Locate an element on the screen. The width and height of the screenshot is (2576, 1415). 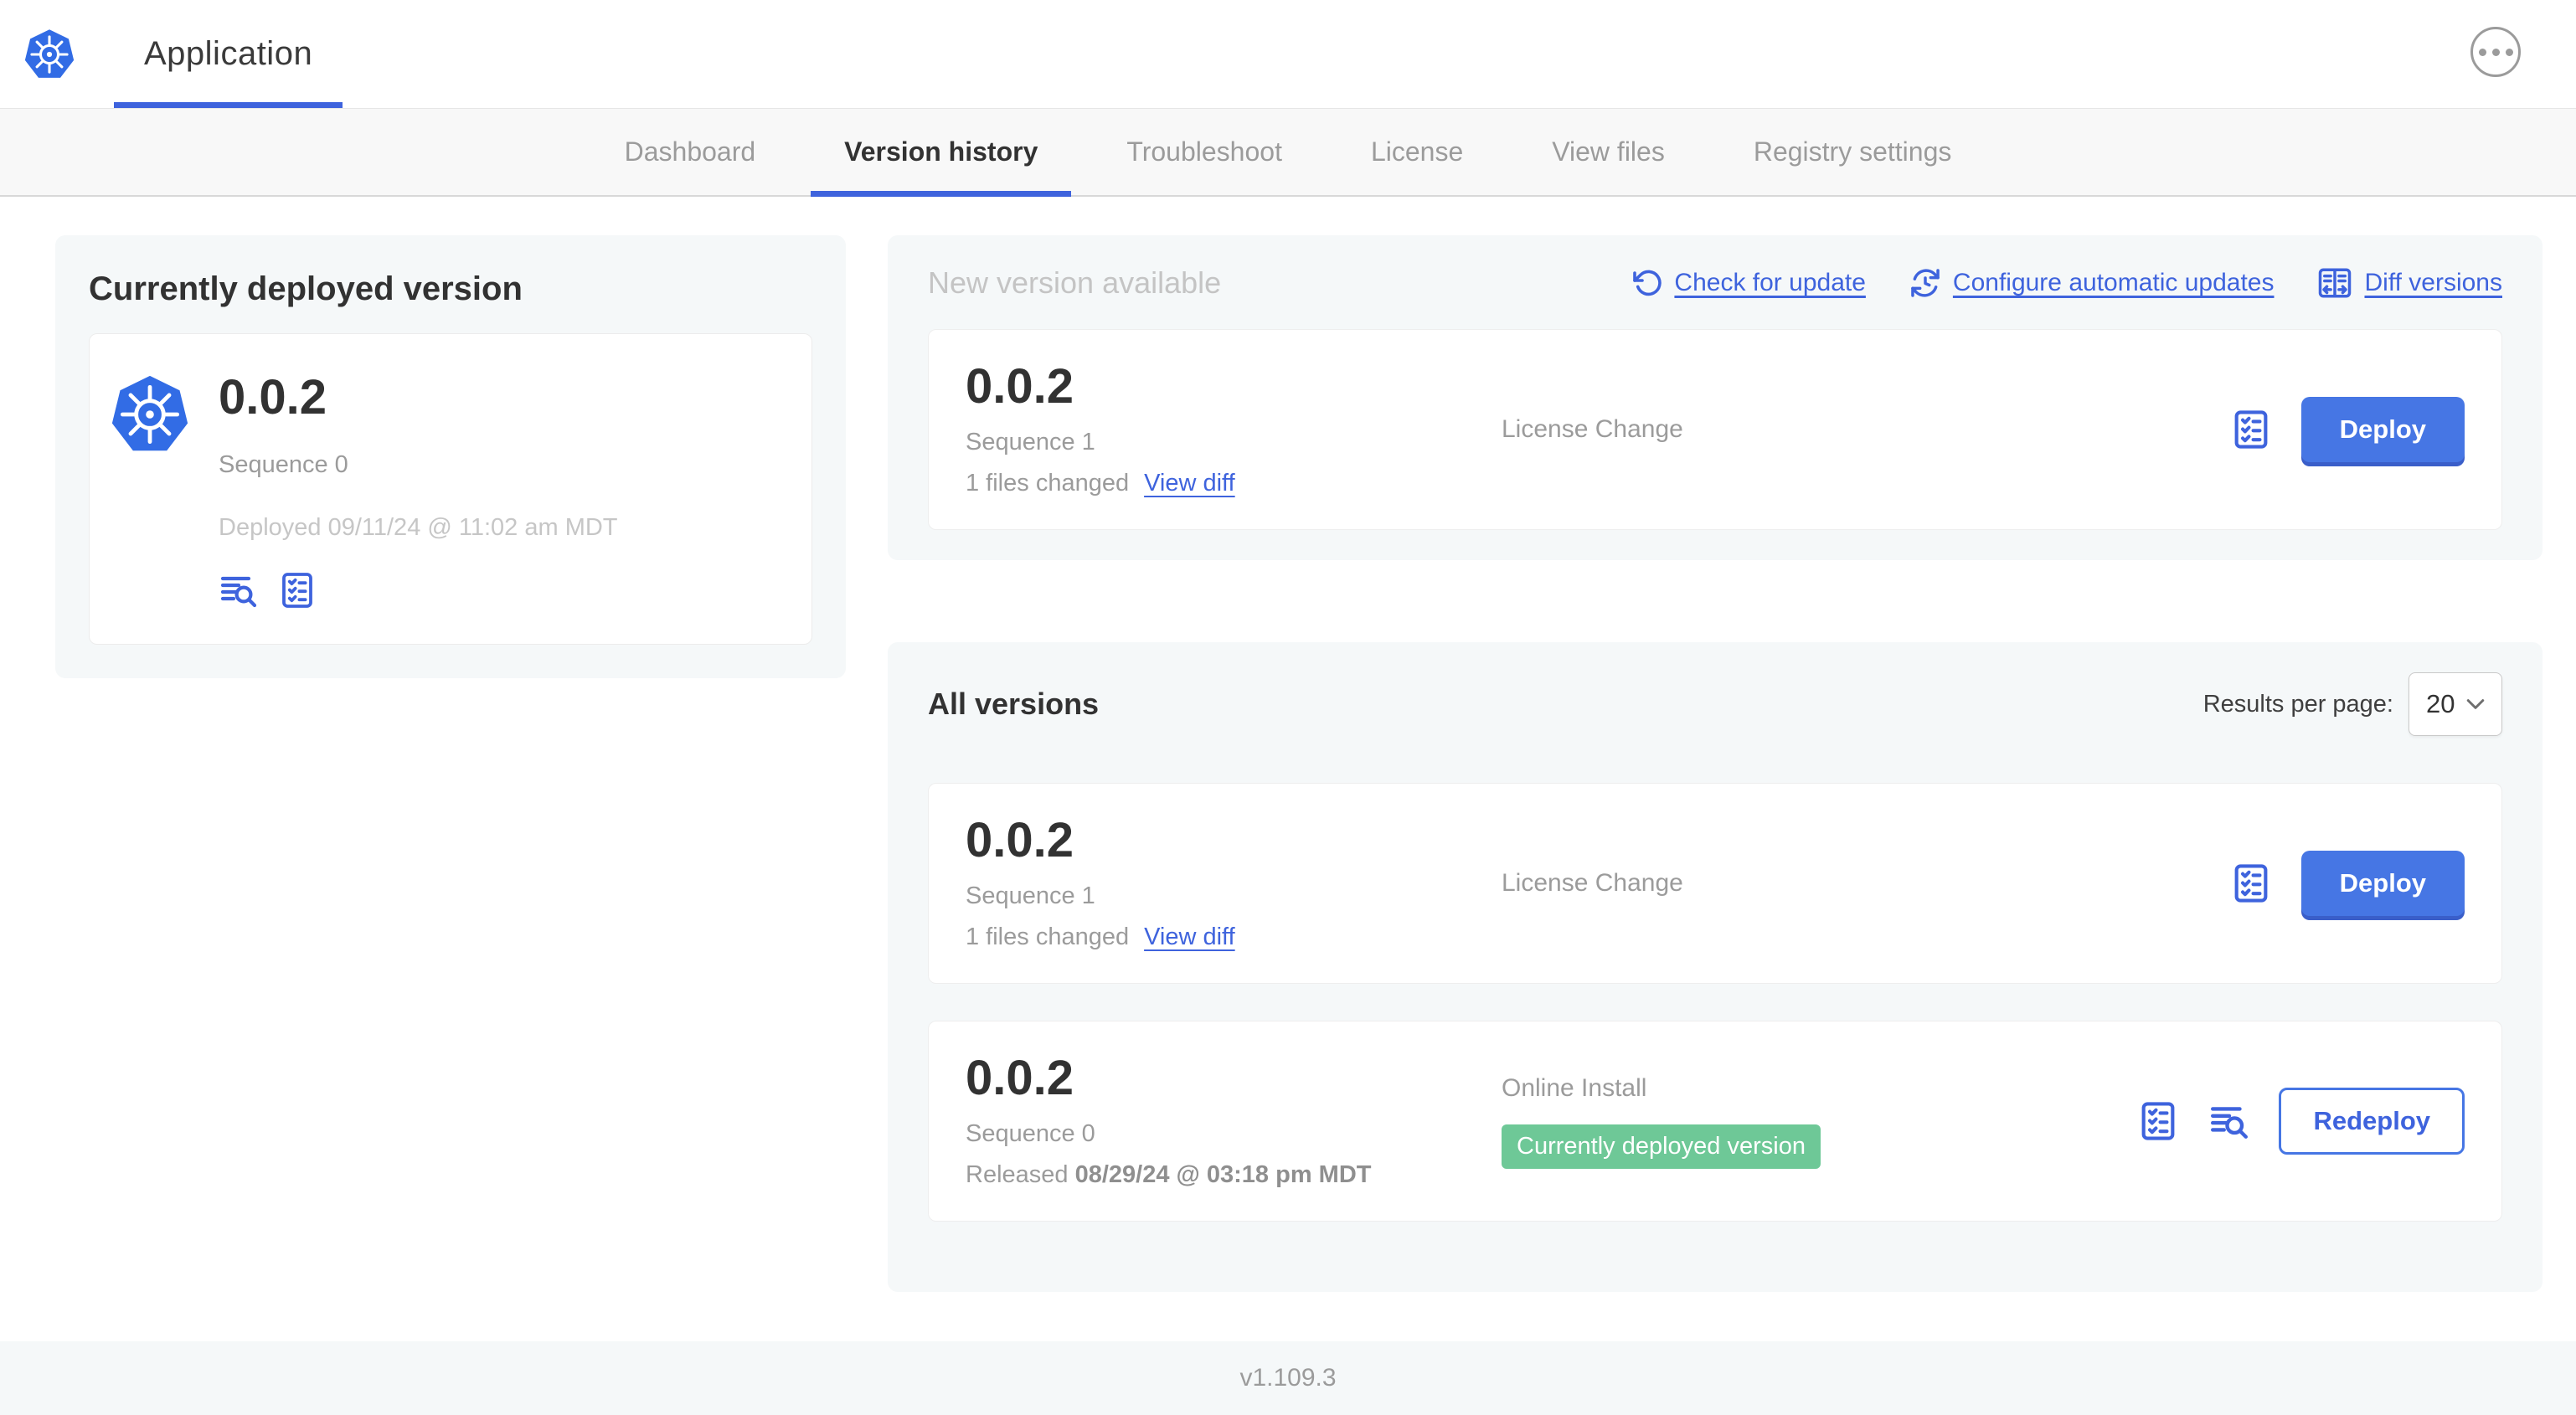
ellipsis-icon is located at coordinates (2495, 52).